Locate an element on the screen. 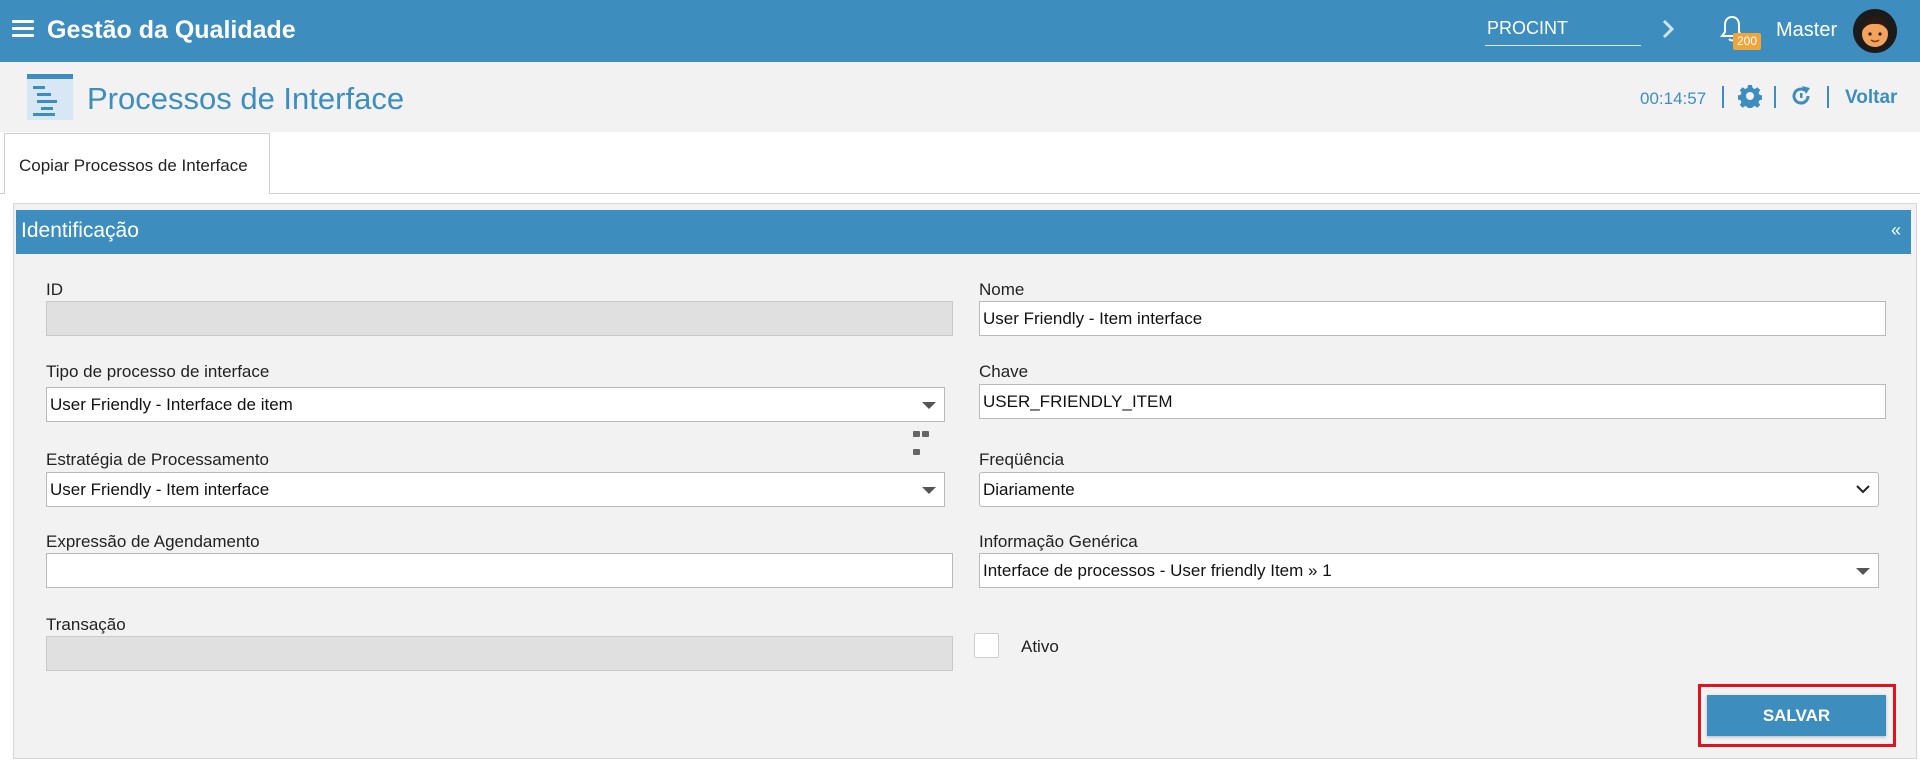  avatar-image is located at coordinates (1875, 31).